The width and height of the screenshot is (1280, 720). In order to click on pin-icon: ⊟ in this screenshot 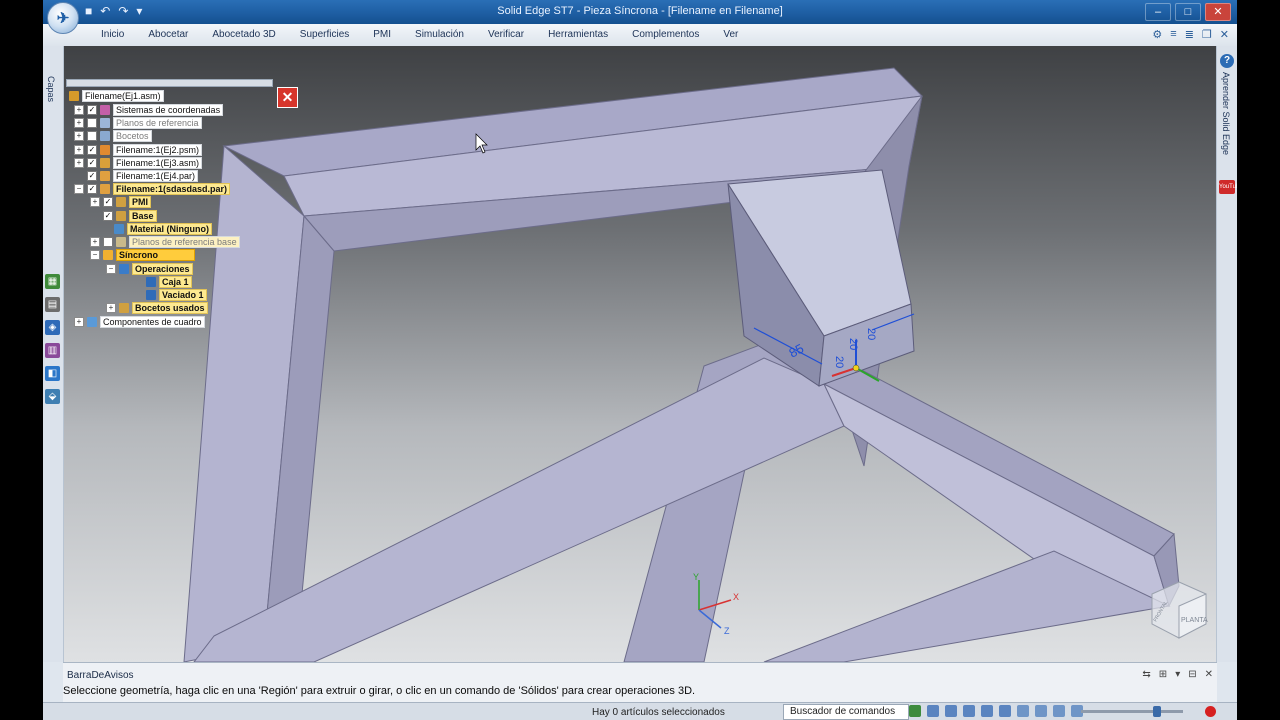, I will do `click(1192, 674)`.